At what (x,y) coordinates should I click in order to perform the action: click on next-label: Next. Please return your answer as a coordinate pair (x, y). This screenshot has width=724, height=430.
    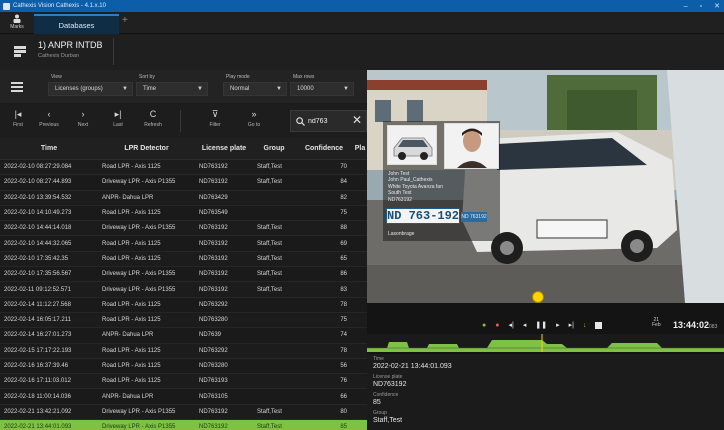
    Looking at the image, I should click on (83, 125).